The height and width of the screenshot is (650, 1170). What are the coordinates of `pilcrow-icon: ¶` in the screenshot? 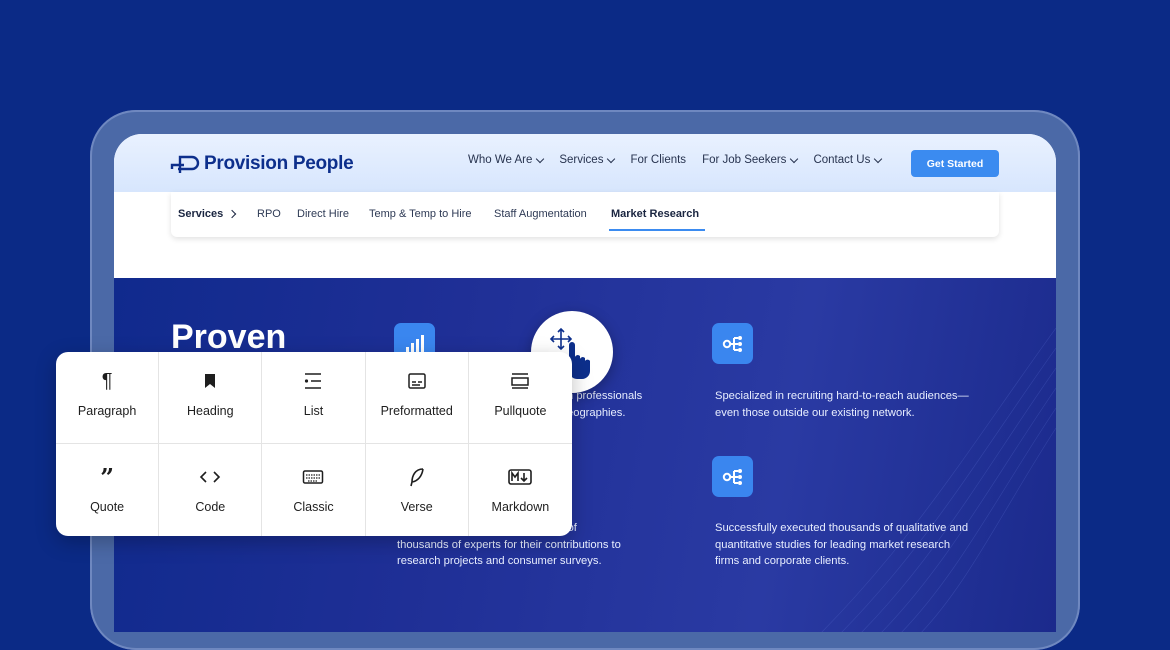 It's located at (107, 380).